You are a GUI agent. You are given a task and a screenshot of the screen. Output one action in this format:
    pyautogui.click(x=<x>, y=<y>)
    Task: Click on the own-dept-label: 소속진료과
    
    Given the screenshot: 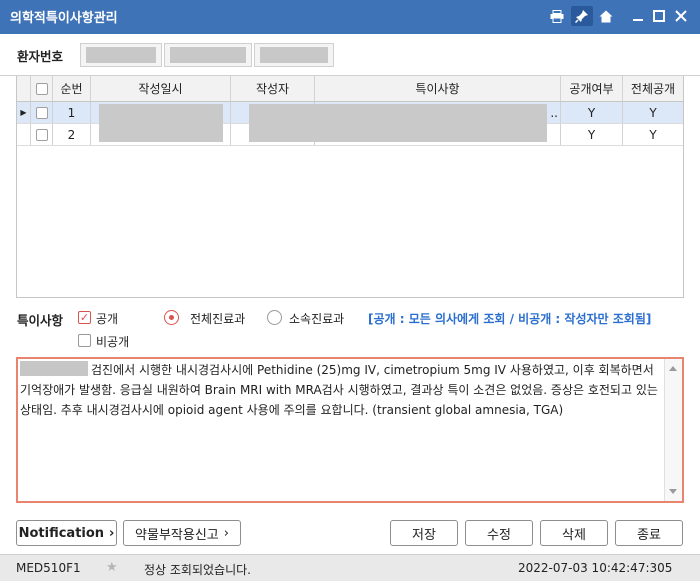 What is the action you would take?
    pyautogui.click(x=317, y=319)
    